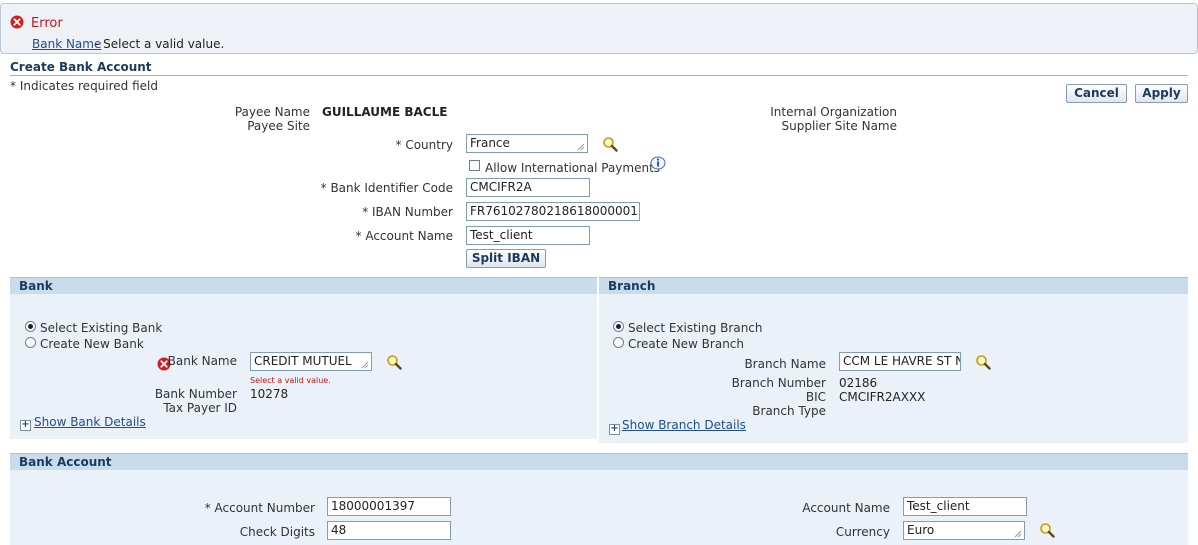 The height and width of the screenshot is (545, 1198). What do you see at coordinates (90, 422) in the screenshot?
I see `show-bank-details-link: Show Bank Details` at bounding box center [90, 422].